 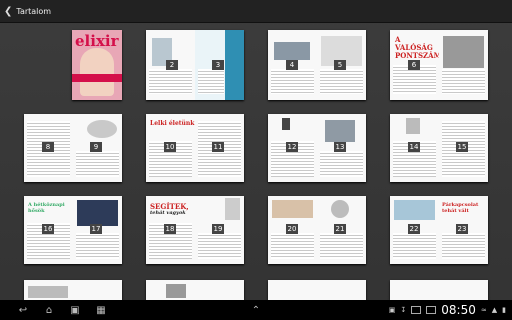 I want to click on spread-thumbnail: 20 21, so click(x=317, y=230).